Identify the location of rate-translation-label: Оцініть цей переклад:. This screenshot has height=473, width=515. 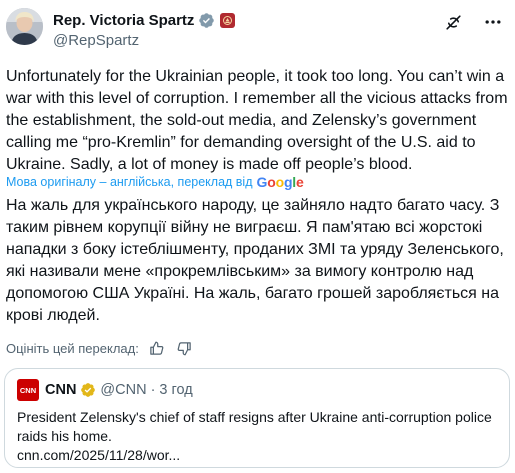
(72, 348).